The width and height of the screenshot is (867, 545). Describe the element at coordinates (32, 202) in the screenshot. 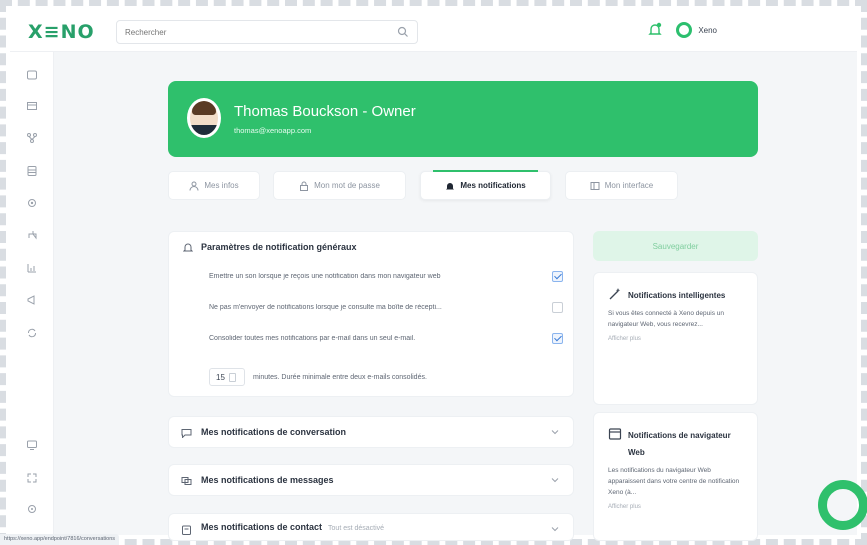

I see `sidebar-settings-icon` at that location.